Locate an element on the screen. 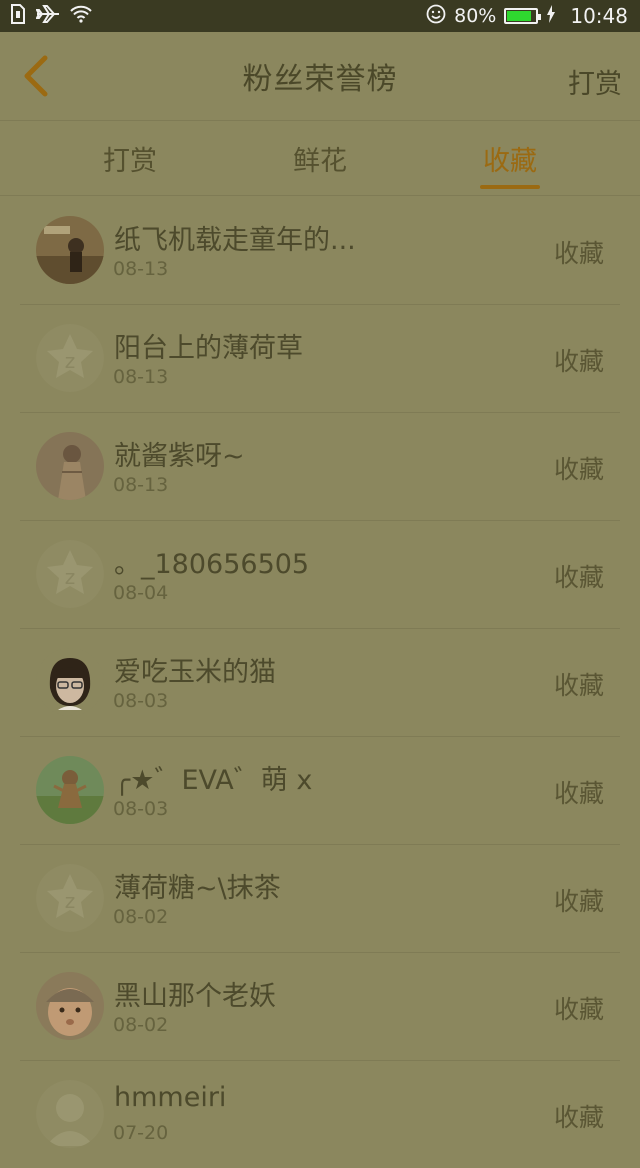 This screenshot has height=1168, width=640. battery-level is located at coordinates (519, 16).